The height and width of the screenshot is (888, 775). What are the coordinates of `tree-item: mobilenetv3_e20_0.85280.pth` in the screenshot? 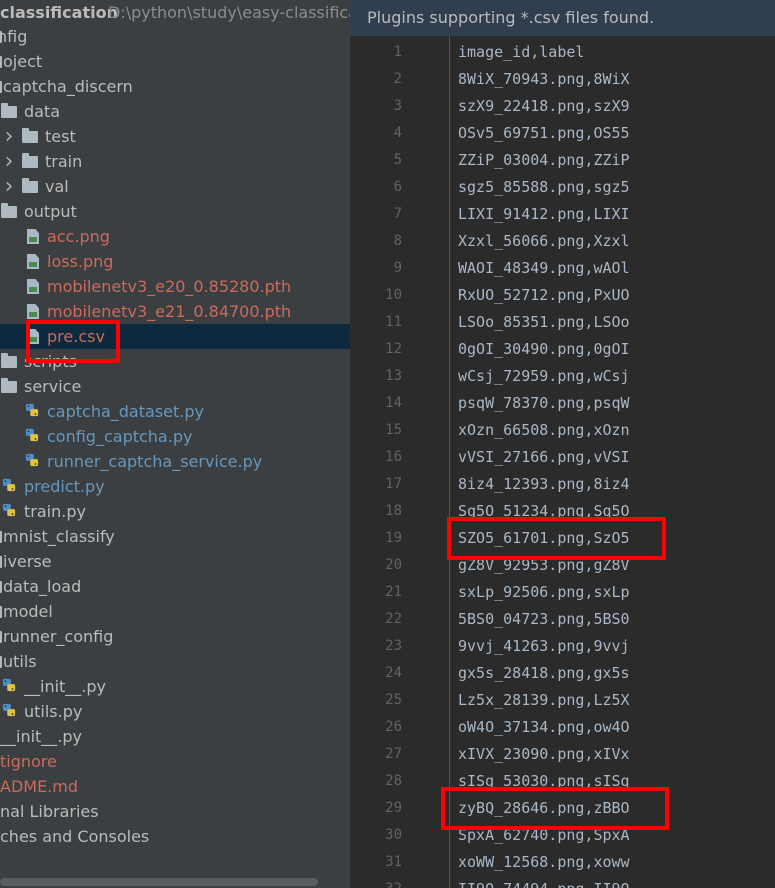 It's located at (175, 286).